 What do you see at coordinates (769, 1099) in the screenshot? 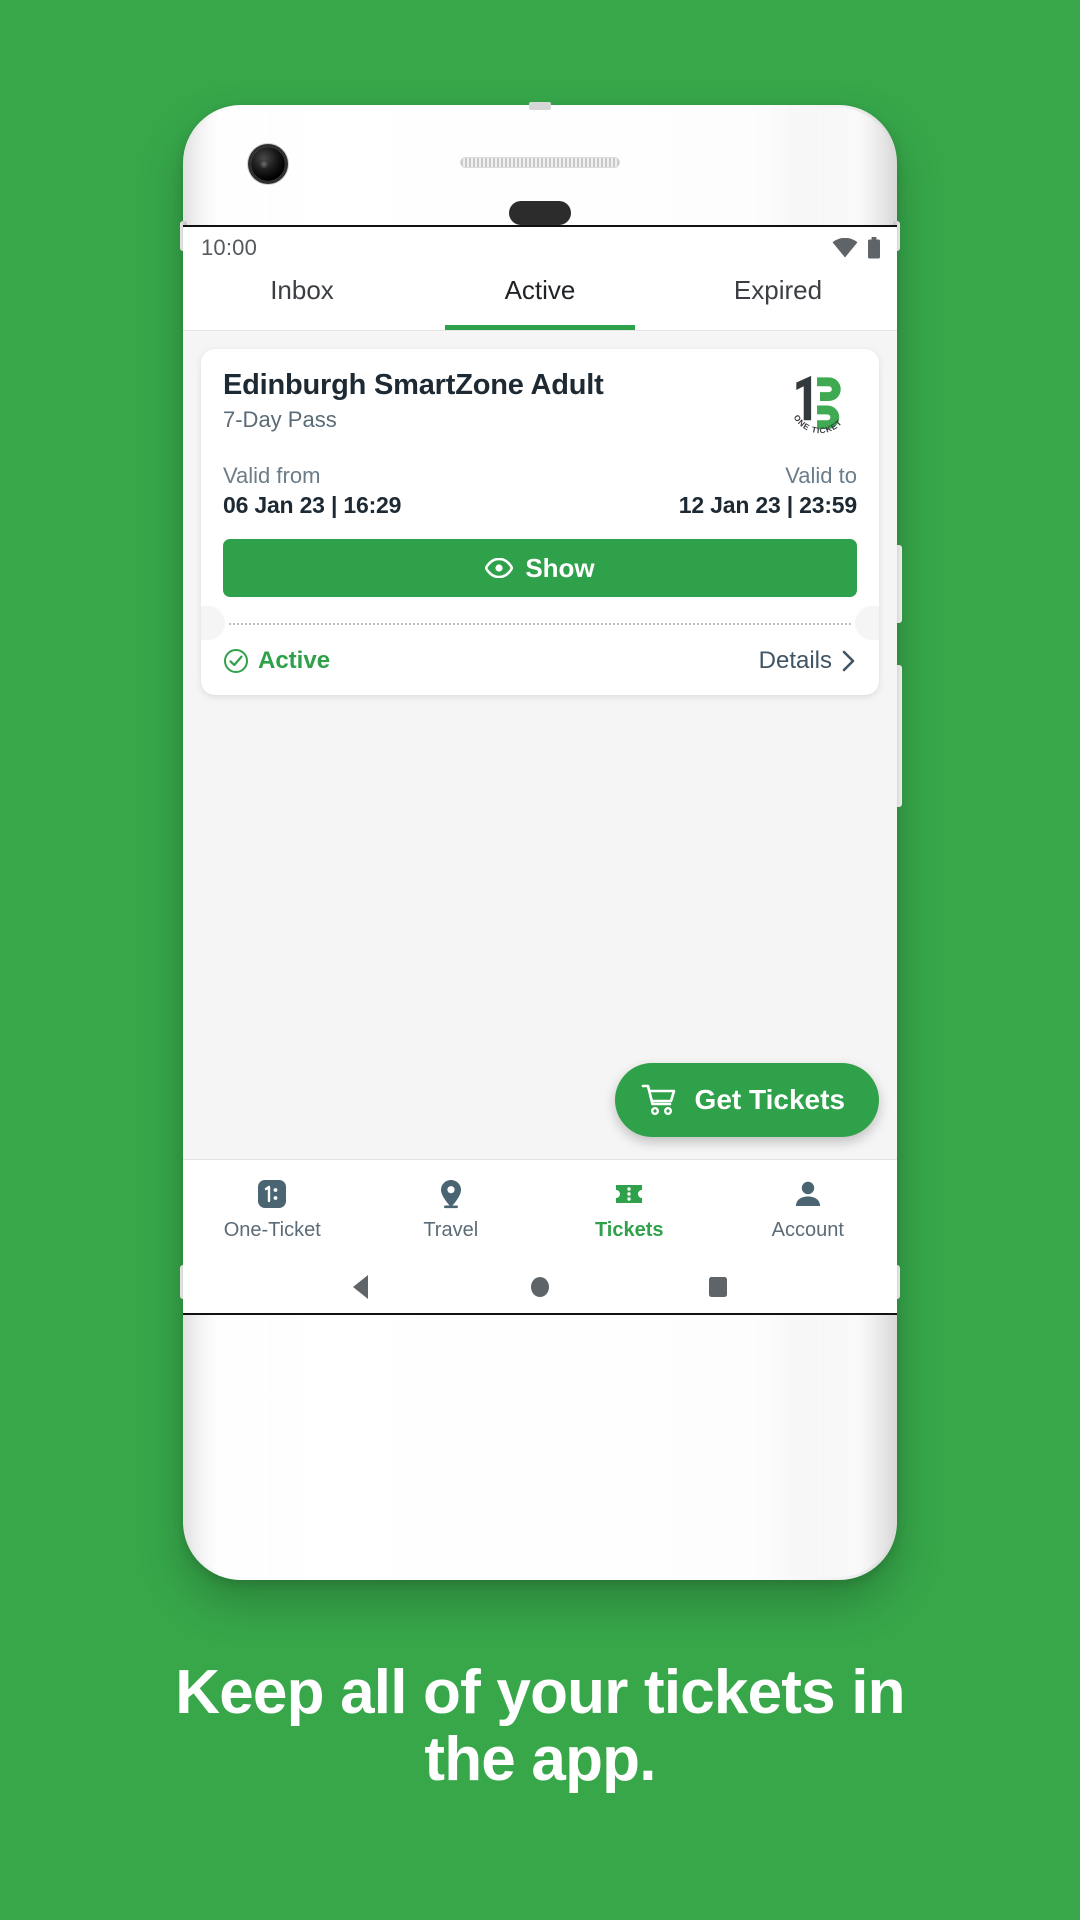
I see `get-tickets-label: Get Tickets` at bounding box center [769, 1099].